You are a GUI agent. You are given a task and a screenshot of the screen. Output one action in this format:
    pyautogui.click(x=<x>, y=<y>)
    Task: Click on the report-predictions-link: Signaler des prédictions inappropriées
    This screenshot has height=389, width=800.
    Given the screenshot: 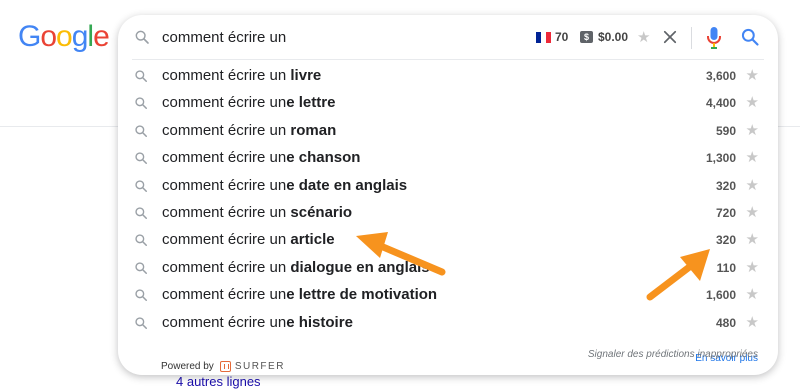 What is the action you would take?
    pyautogui.click(x=673, y=354)
    